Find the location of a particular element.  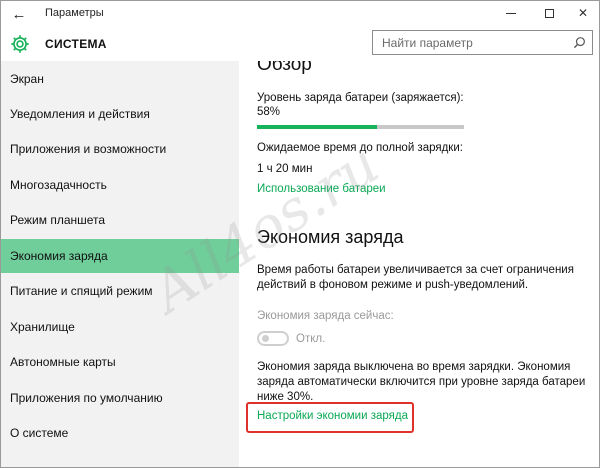

sidebar-item-label: Питание и спящий режим is located at coordinates (81, 291).